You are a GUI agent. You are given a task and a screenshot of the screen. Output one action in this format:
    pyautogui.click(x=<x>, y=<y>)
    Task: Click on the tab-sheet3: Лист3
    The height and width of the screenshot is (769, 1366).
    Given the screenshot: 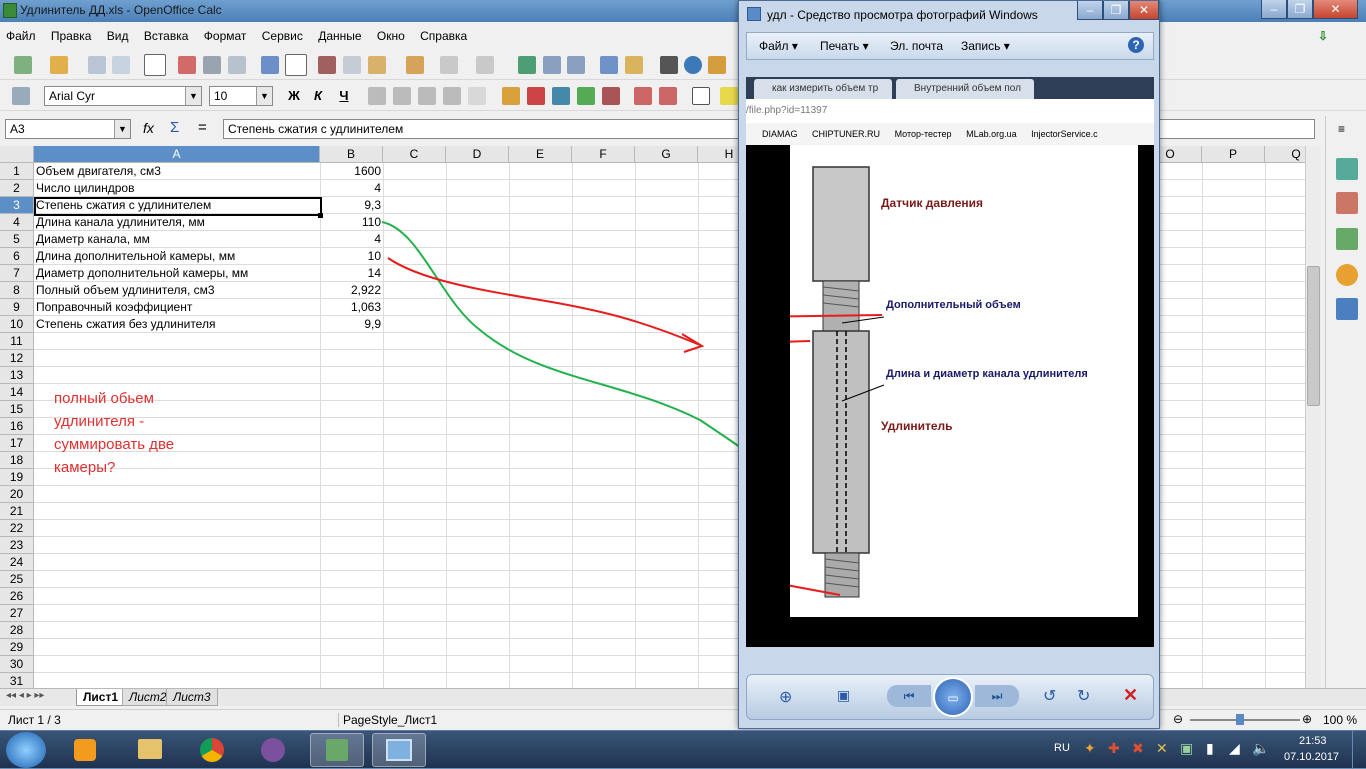 What is the action you would take?
    pyautogui.click(x=192, y=697)
    